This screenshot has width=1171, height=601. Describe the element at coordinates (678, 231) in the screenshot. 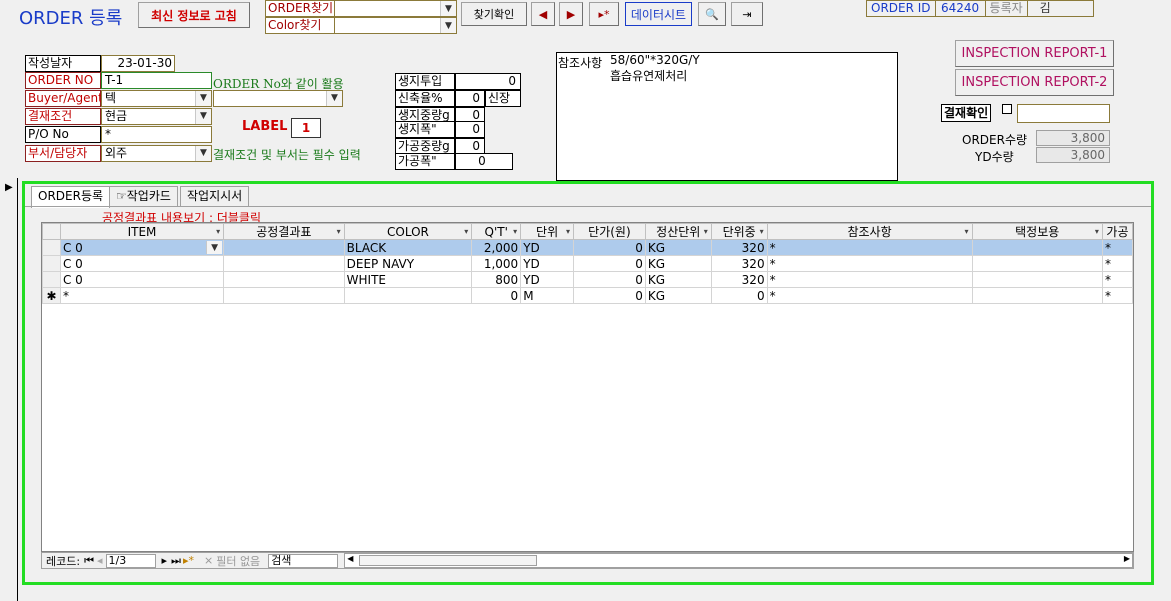

I see `column-header-settle-unit: 정산단위 ▾` at that location.